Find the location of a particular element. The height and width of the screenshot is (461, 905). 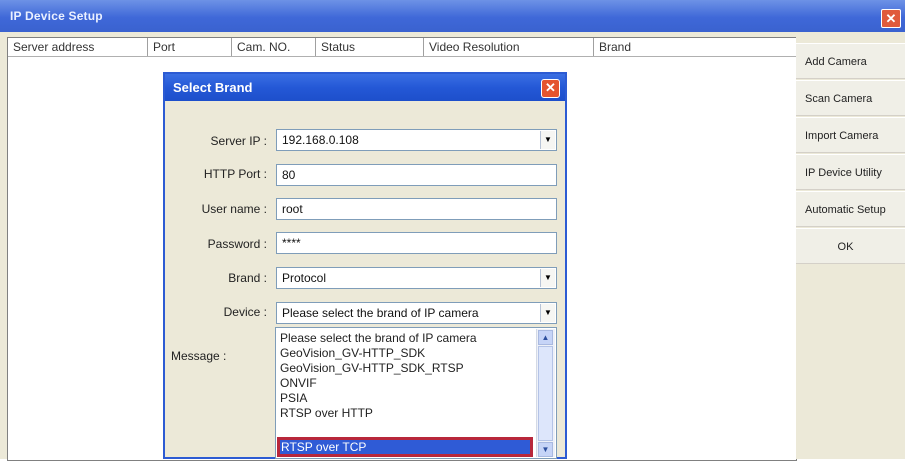

user-name-value: root is located at coordinates (292, 209).